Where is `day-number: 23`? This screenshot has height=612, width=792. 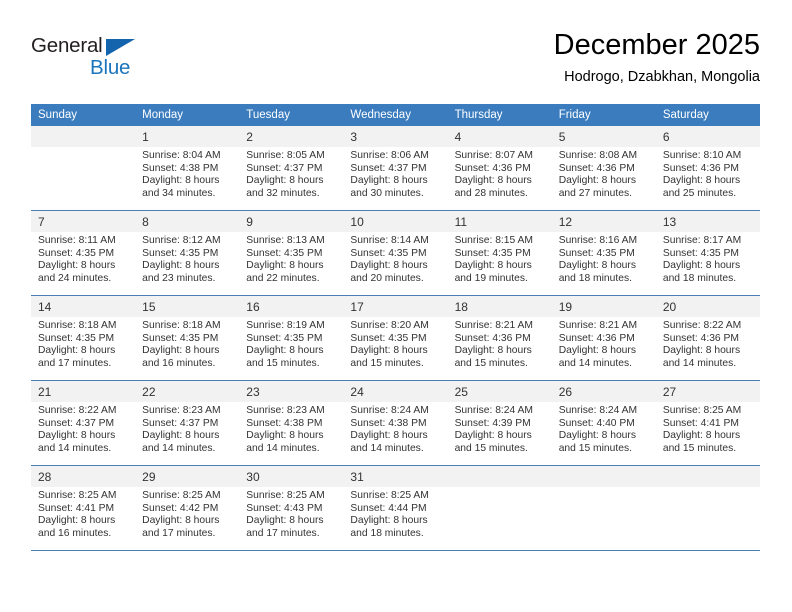
day-number: 23 is located at coordinates (291, 391).